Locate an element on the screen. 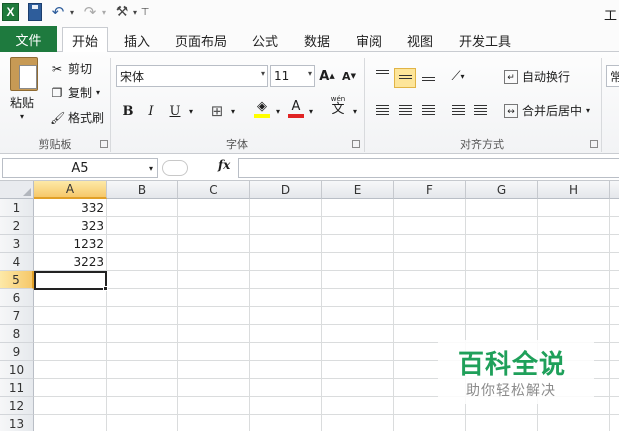 Image resolution: width=619 pixels, height=431 pixels. undo-dropdown-icon: ▾ is located at coordinates (72, 12).